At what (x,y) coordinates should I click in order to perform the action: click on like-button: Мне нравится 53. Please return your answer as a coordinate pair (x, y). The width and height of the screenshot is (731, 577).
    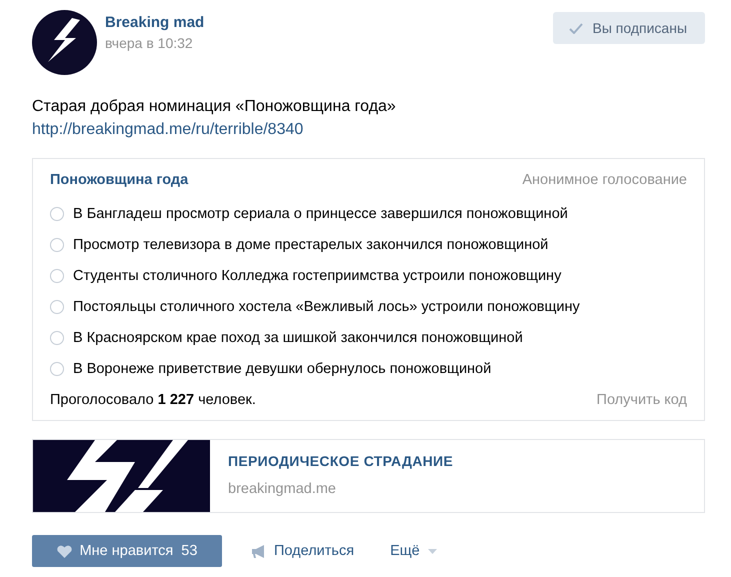
    Looking at the image, I should click on (127, 551).